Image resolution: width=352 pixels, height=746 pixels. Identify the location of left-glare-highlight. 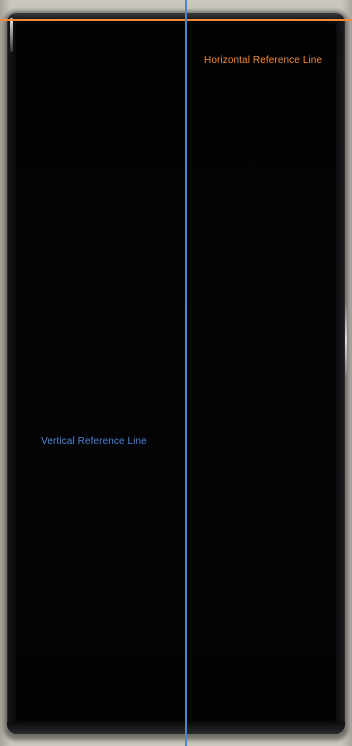
(11, 35).